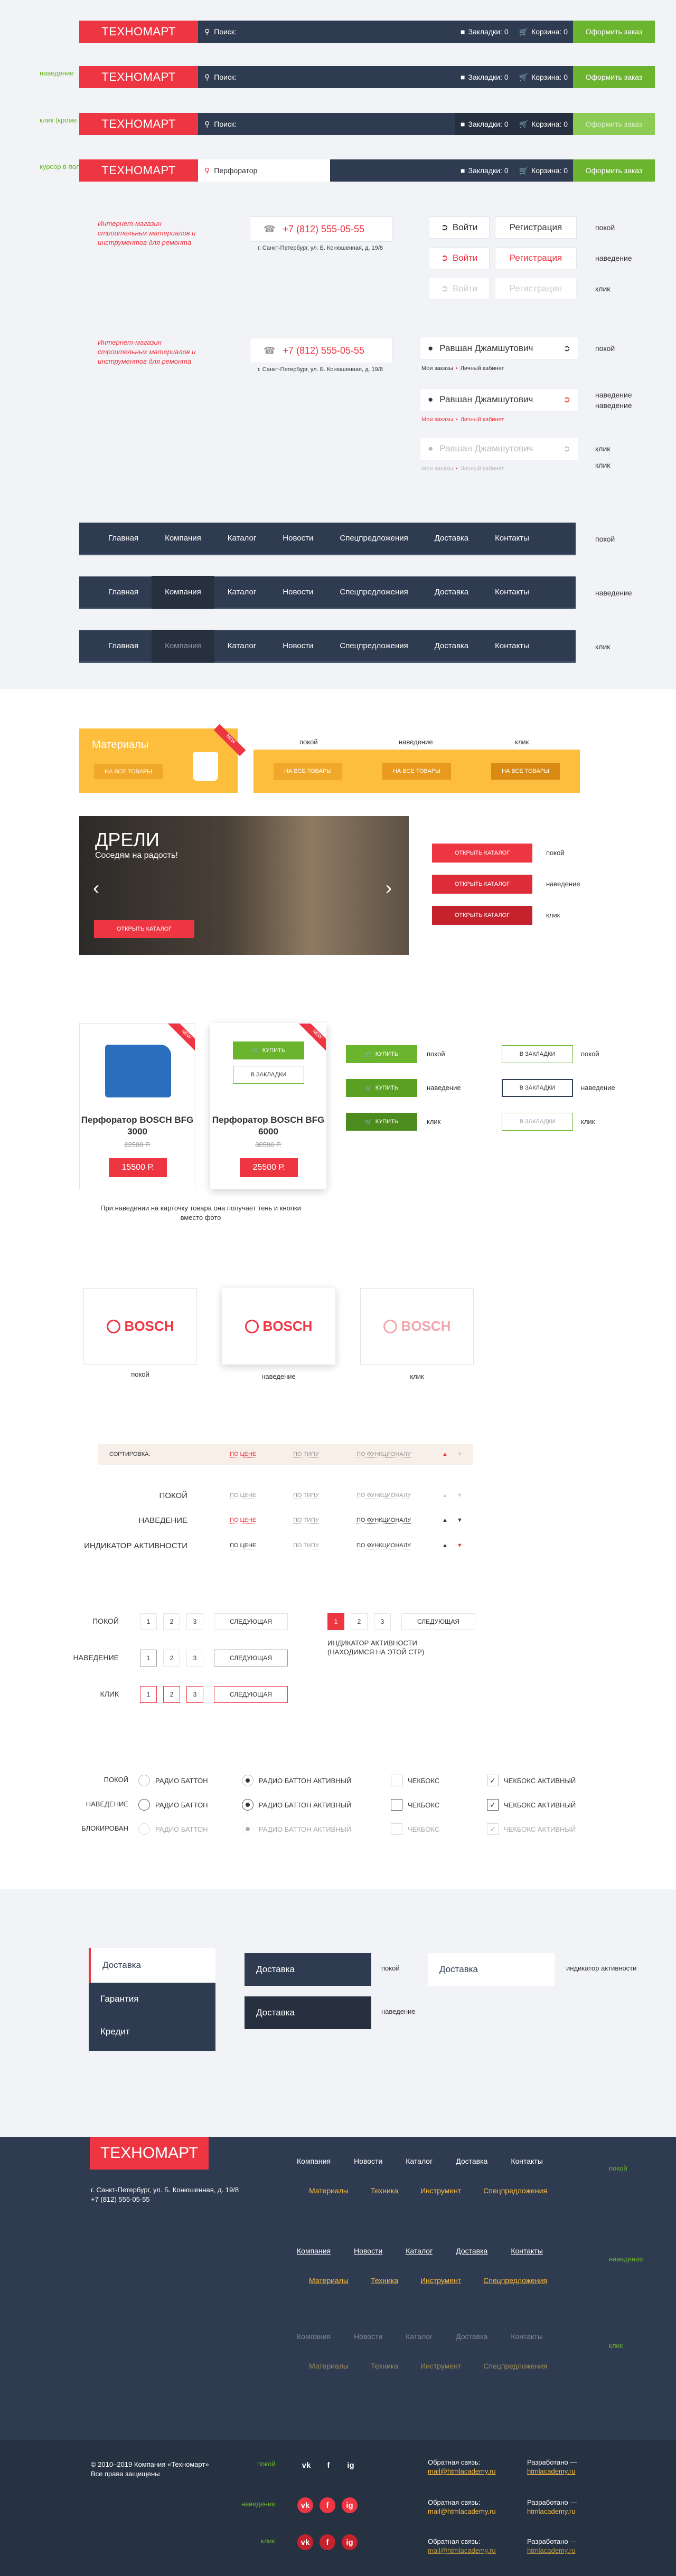  Describe the element at coordinates (173, 1780) in the screenshot. I see `radio-button: РАДИО БАТТОН` at that location.